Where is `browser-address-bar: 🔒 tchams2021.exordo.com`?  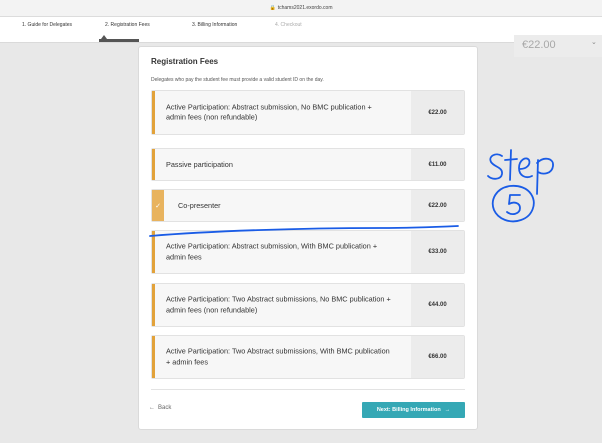
browser-address-bar: 🔒 tchams2021.exordo.com is located at coordinates (301, 8).